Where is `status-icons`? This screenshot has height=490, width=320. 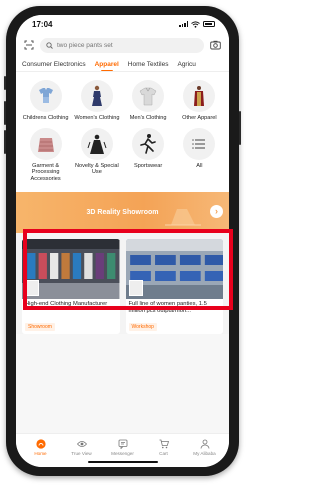 status-icons is located at coordinates (197, 24).